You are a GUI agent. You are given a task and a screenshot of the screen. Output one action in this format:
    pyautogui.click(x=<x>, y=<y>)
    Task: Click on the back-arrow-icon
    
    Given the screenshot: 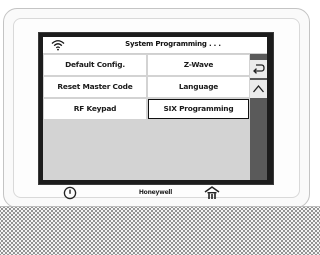 What is the action you would take?
    pyautogui.click(x=259, y=69)
    